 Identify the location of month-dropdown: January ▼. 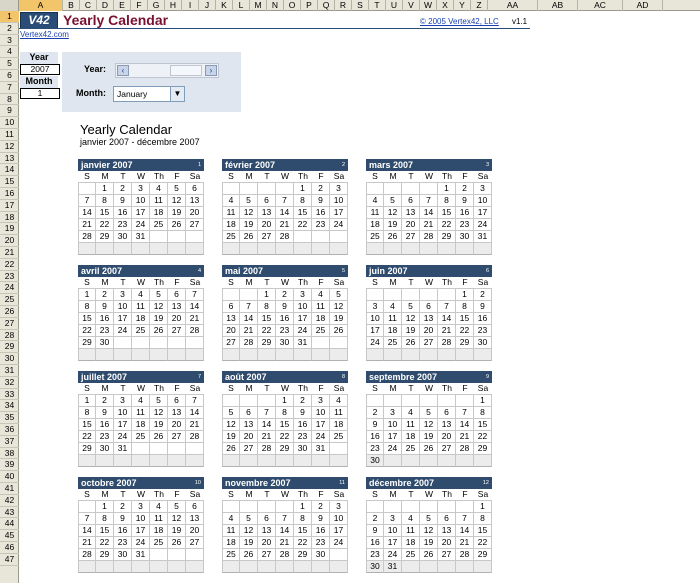
(149, 94).